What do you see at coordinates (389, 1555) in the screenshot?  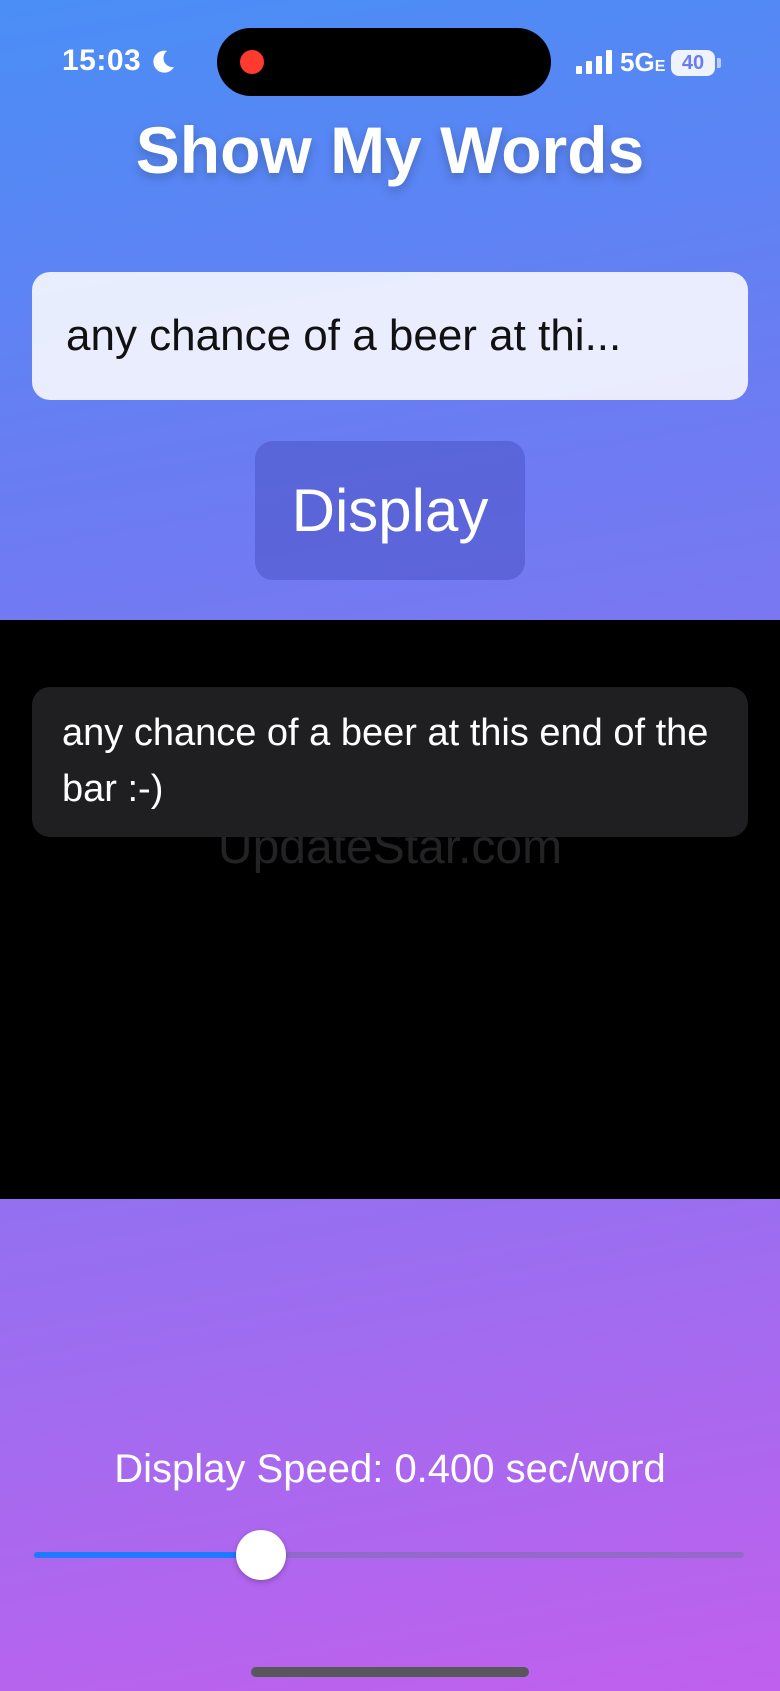 I see `speed-slider` at bounding box center [389, 1555].